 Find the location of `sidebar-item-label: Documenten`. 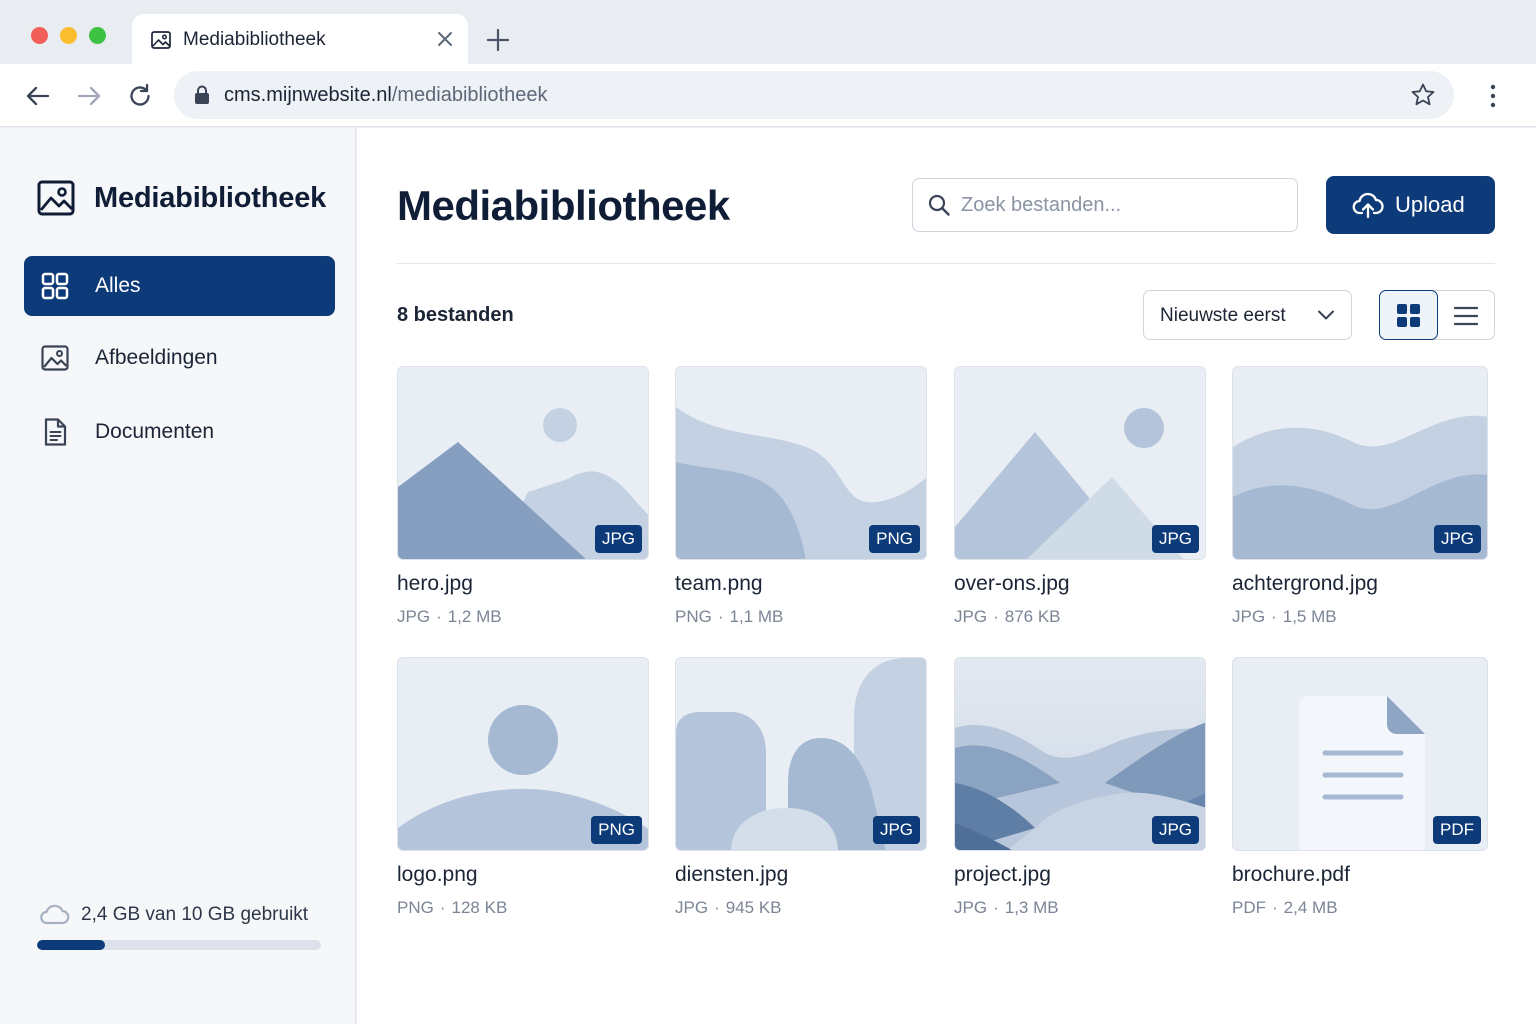

sidebar-item-label: Documenten is located at coordinates (155, 431).